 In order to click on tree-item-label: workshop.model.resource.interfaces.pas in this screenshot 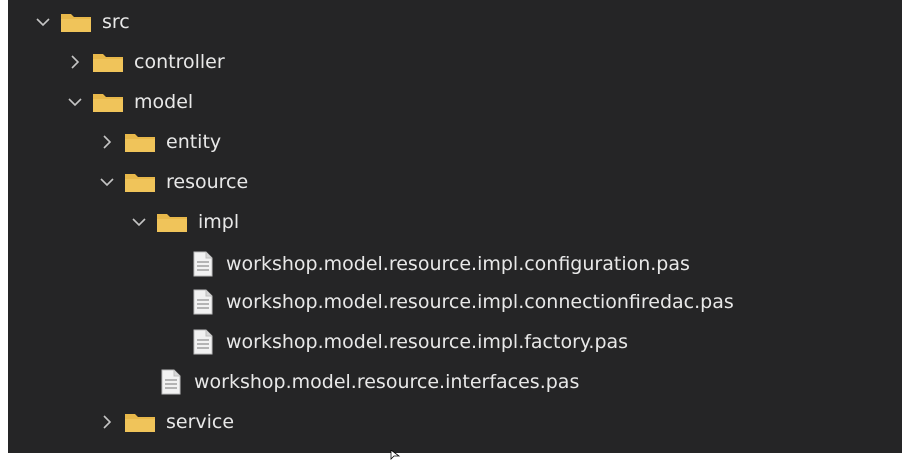, I will do `click(387, 382)`.